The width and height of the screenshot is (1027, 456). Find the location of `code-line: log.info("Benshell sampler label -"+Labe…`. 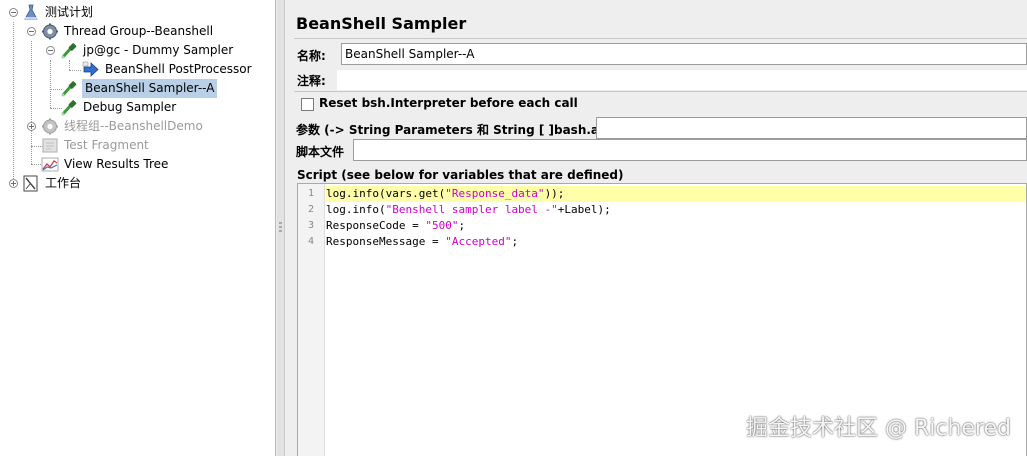

code-line: log.info("Benshell sampler label -"+Labe… is located at coordinates (676, 210).